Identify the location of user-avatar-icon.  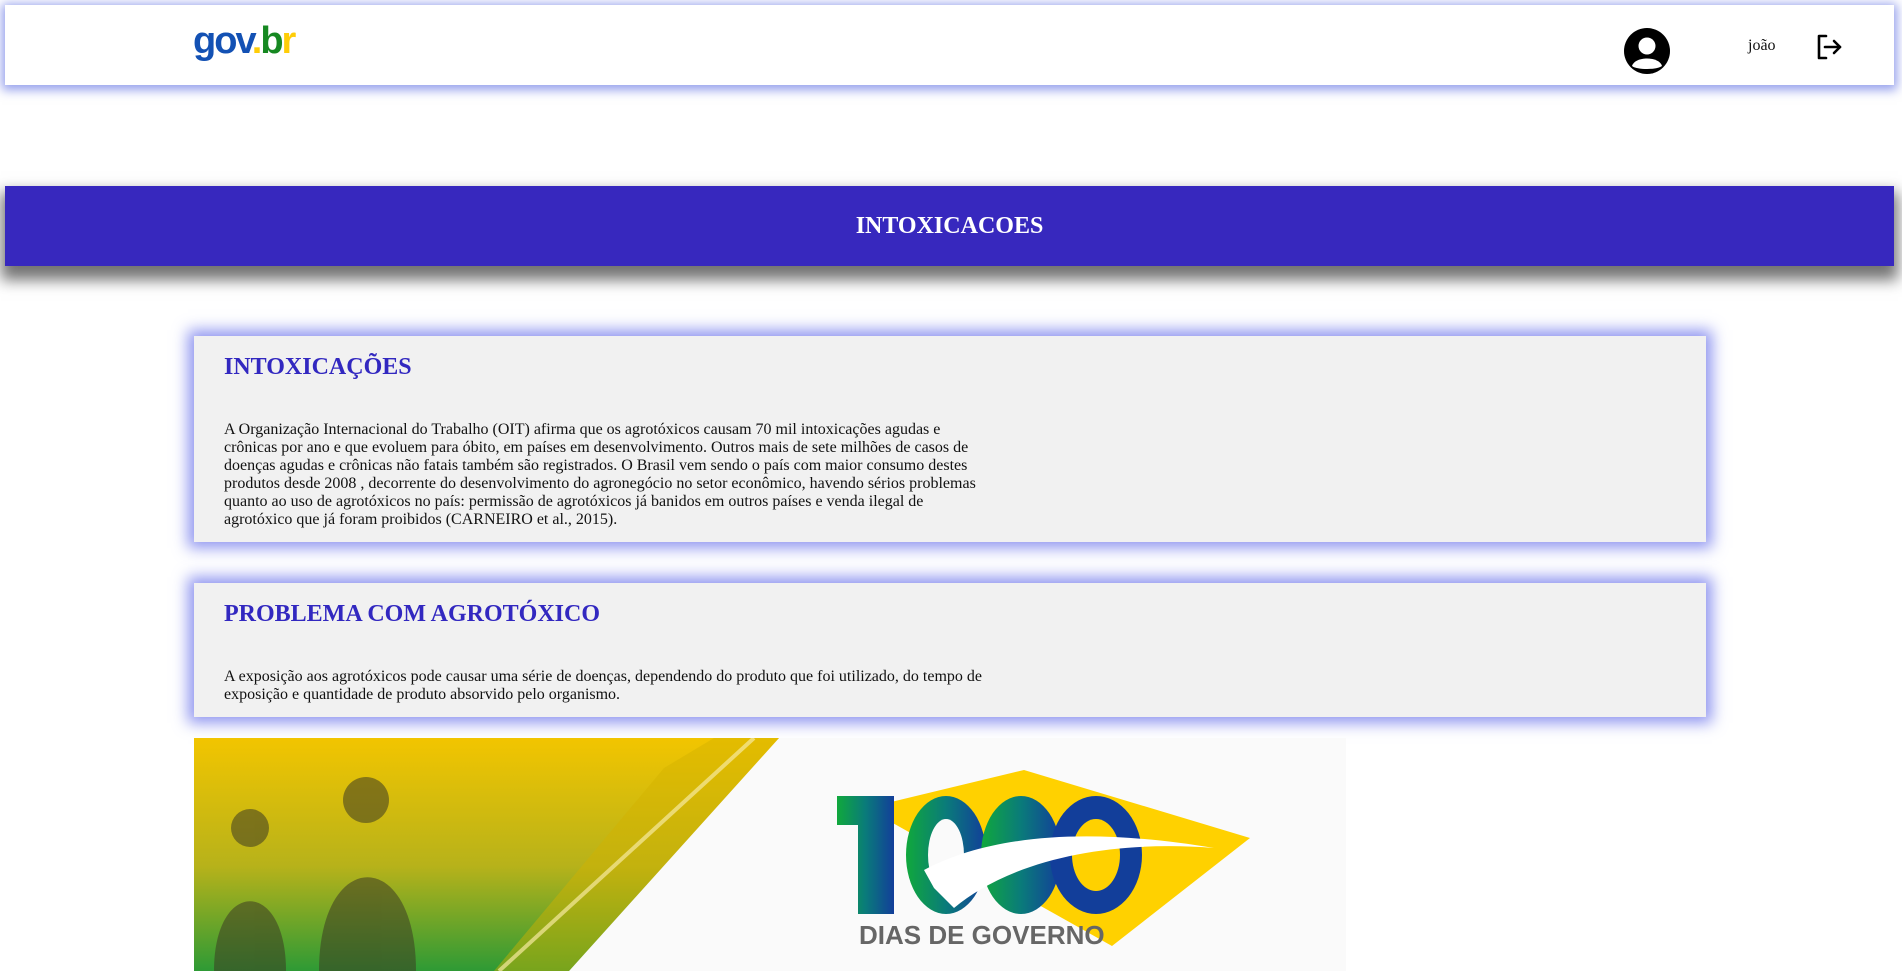
(1647, 51).